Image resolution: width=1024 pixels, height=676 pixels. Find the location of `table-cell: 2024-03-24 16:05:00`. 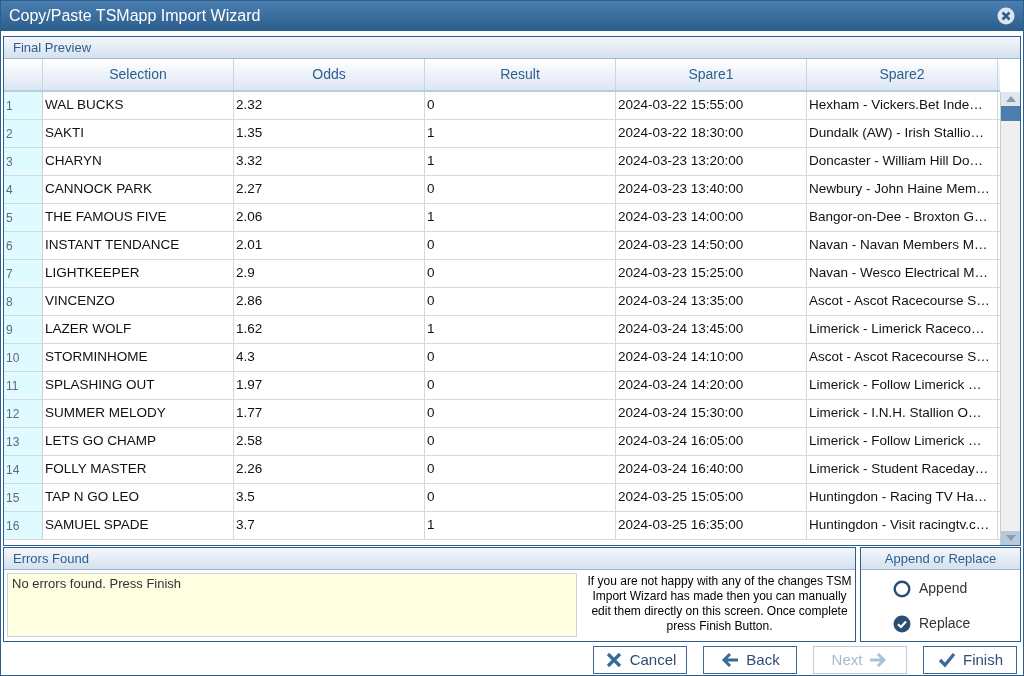

table-cell: 2024-03-24 16:05:00 is located at coordinates (711, 441).